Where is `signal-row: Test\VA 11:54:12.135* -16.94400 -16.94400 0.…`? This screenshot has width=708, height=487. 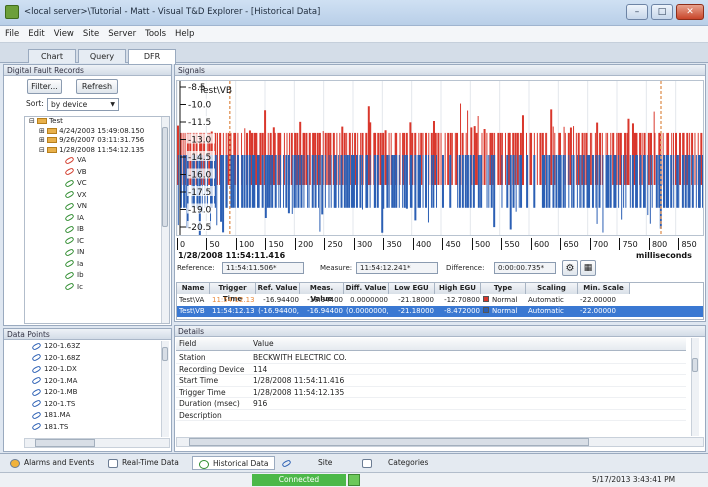 signal-row: Test\VA 11:54:12.135* -16.94400 -16.94400 0.… is located at coordinates (440, 300).